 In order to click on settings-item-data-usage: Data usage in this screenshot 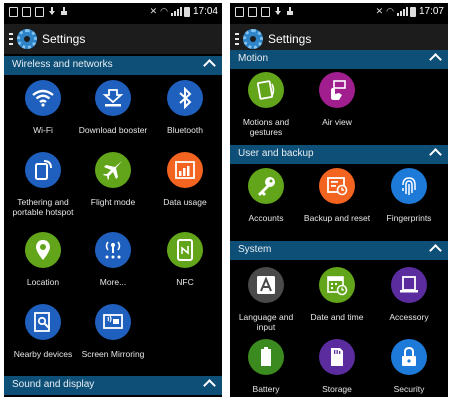, I will do `click(185, 179)`.